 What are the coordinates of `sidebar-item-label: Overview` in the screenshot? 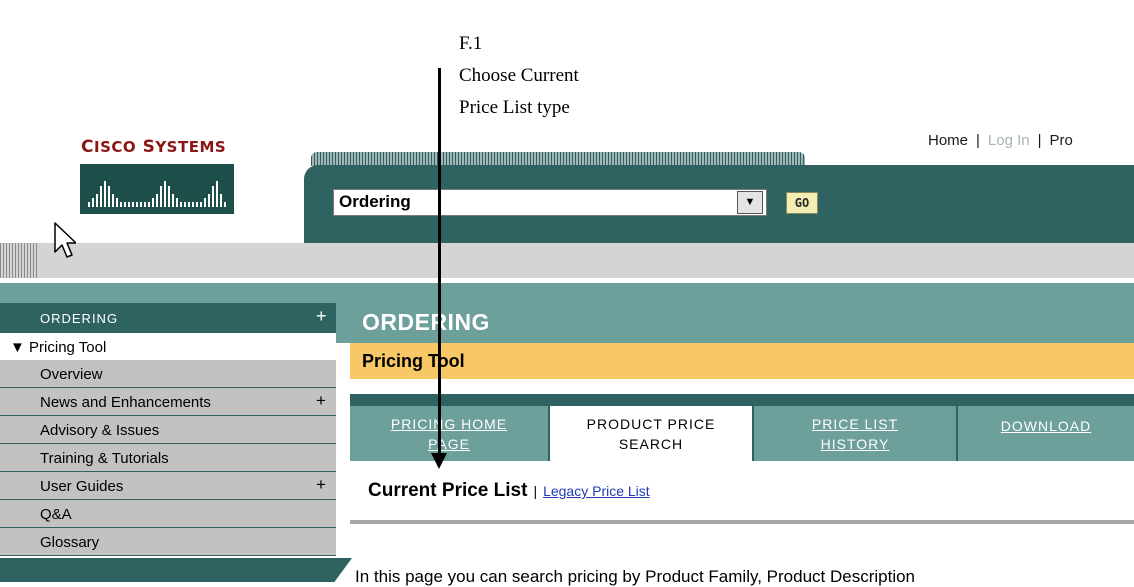 It's located at (71, 374).